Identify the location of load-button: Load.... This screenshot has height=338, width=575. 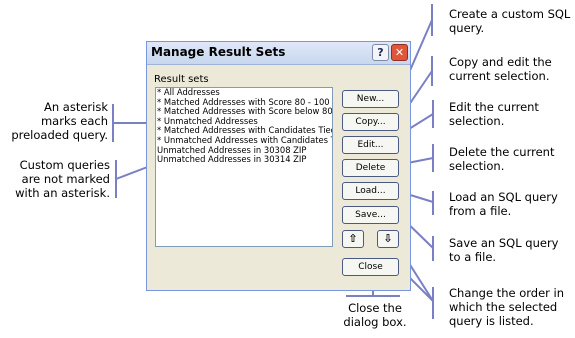
(370, 191).